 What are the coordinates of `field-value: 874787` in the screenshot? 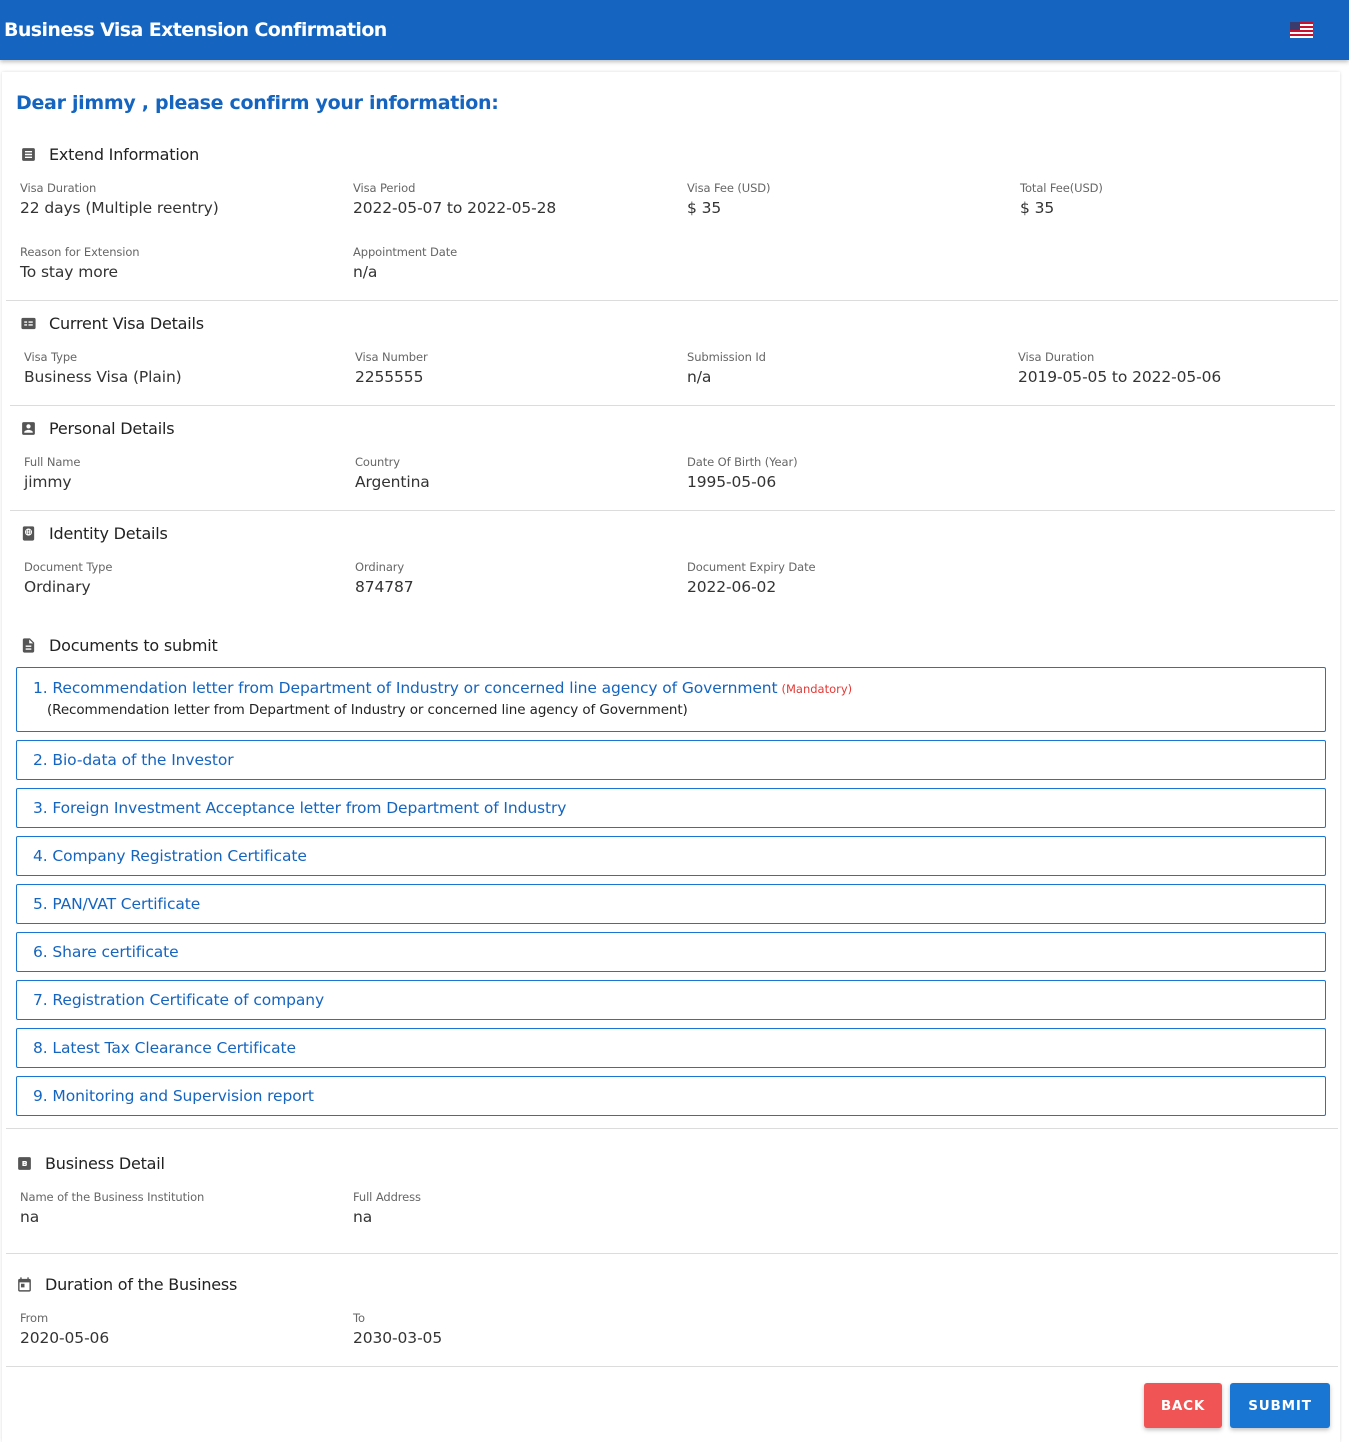 It's located at (384, 587).